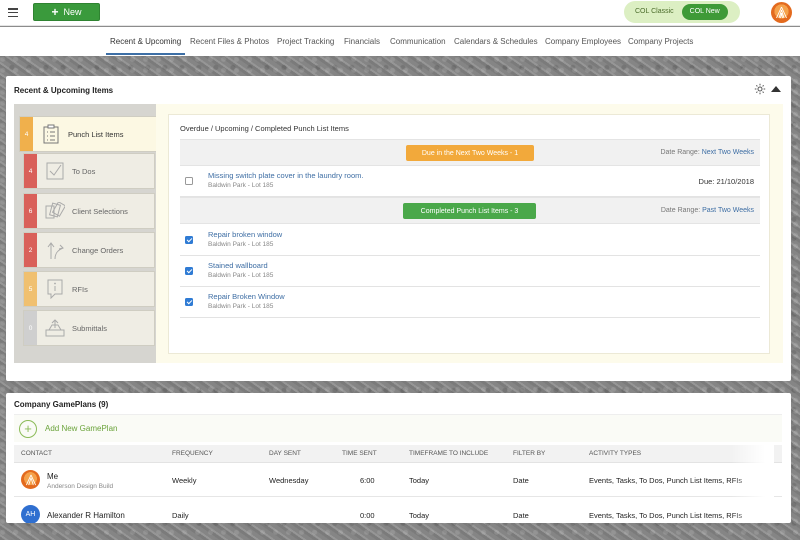 This screenshot has height=540, width=800. What do you see at coordinates (496, 41) in the screenshot?
I see `nav-calendars-schedules: Calendars & Schedules` at bounding box center [496, 41].